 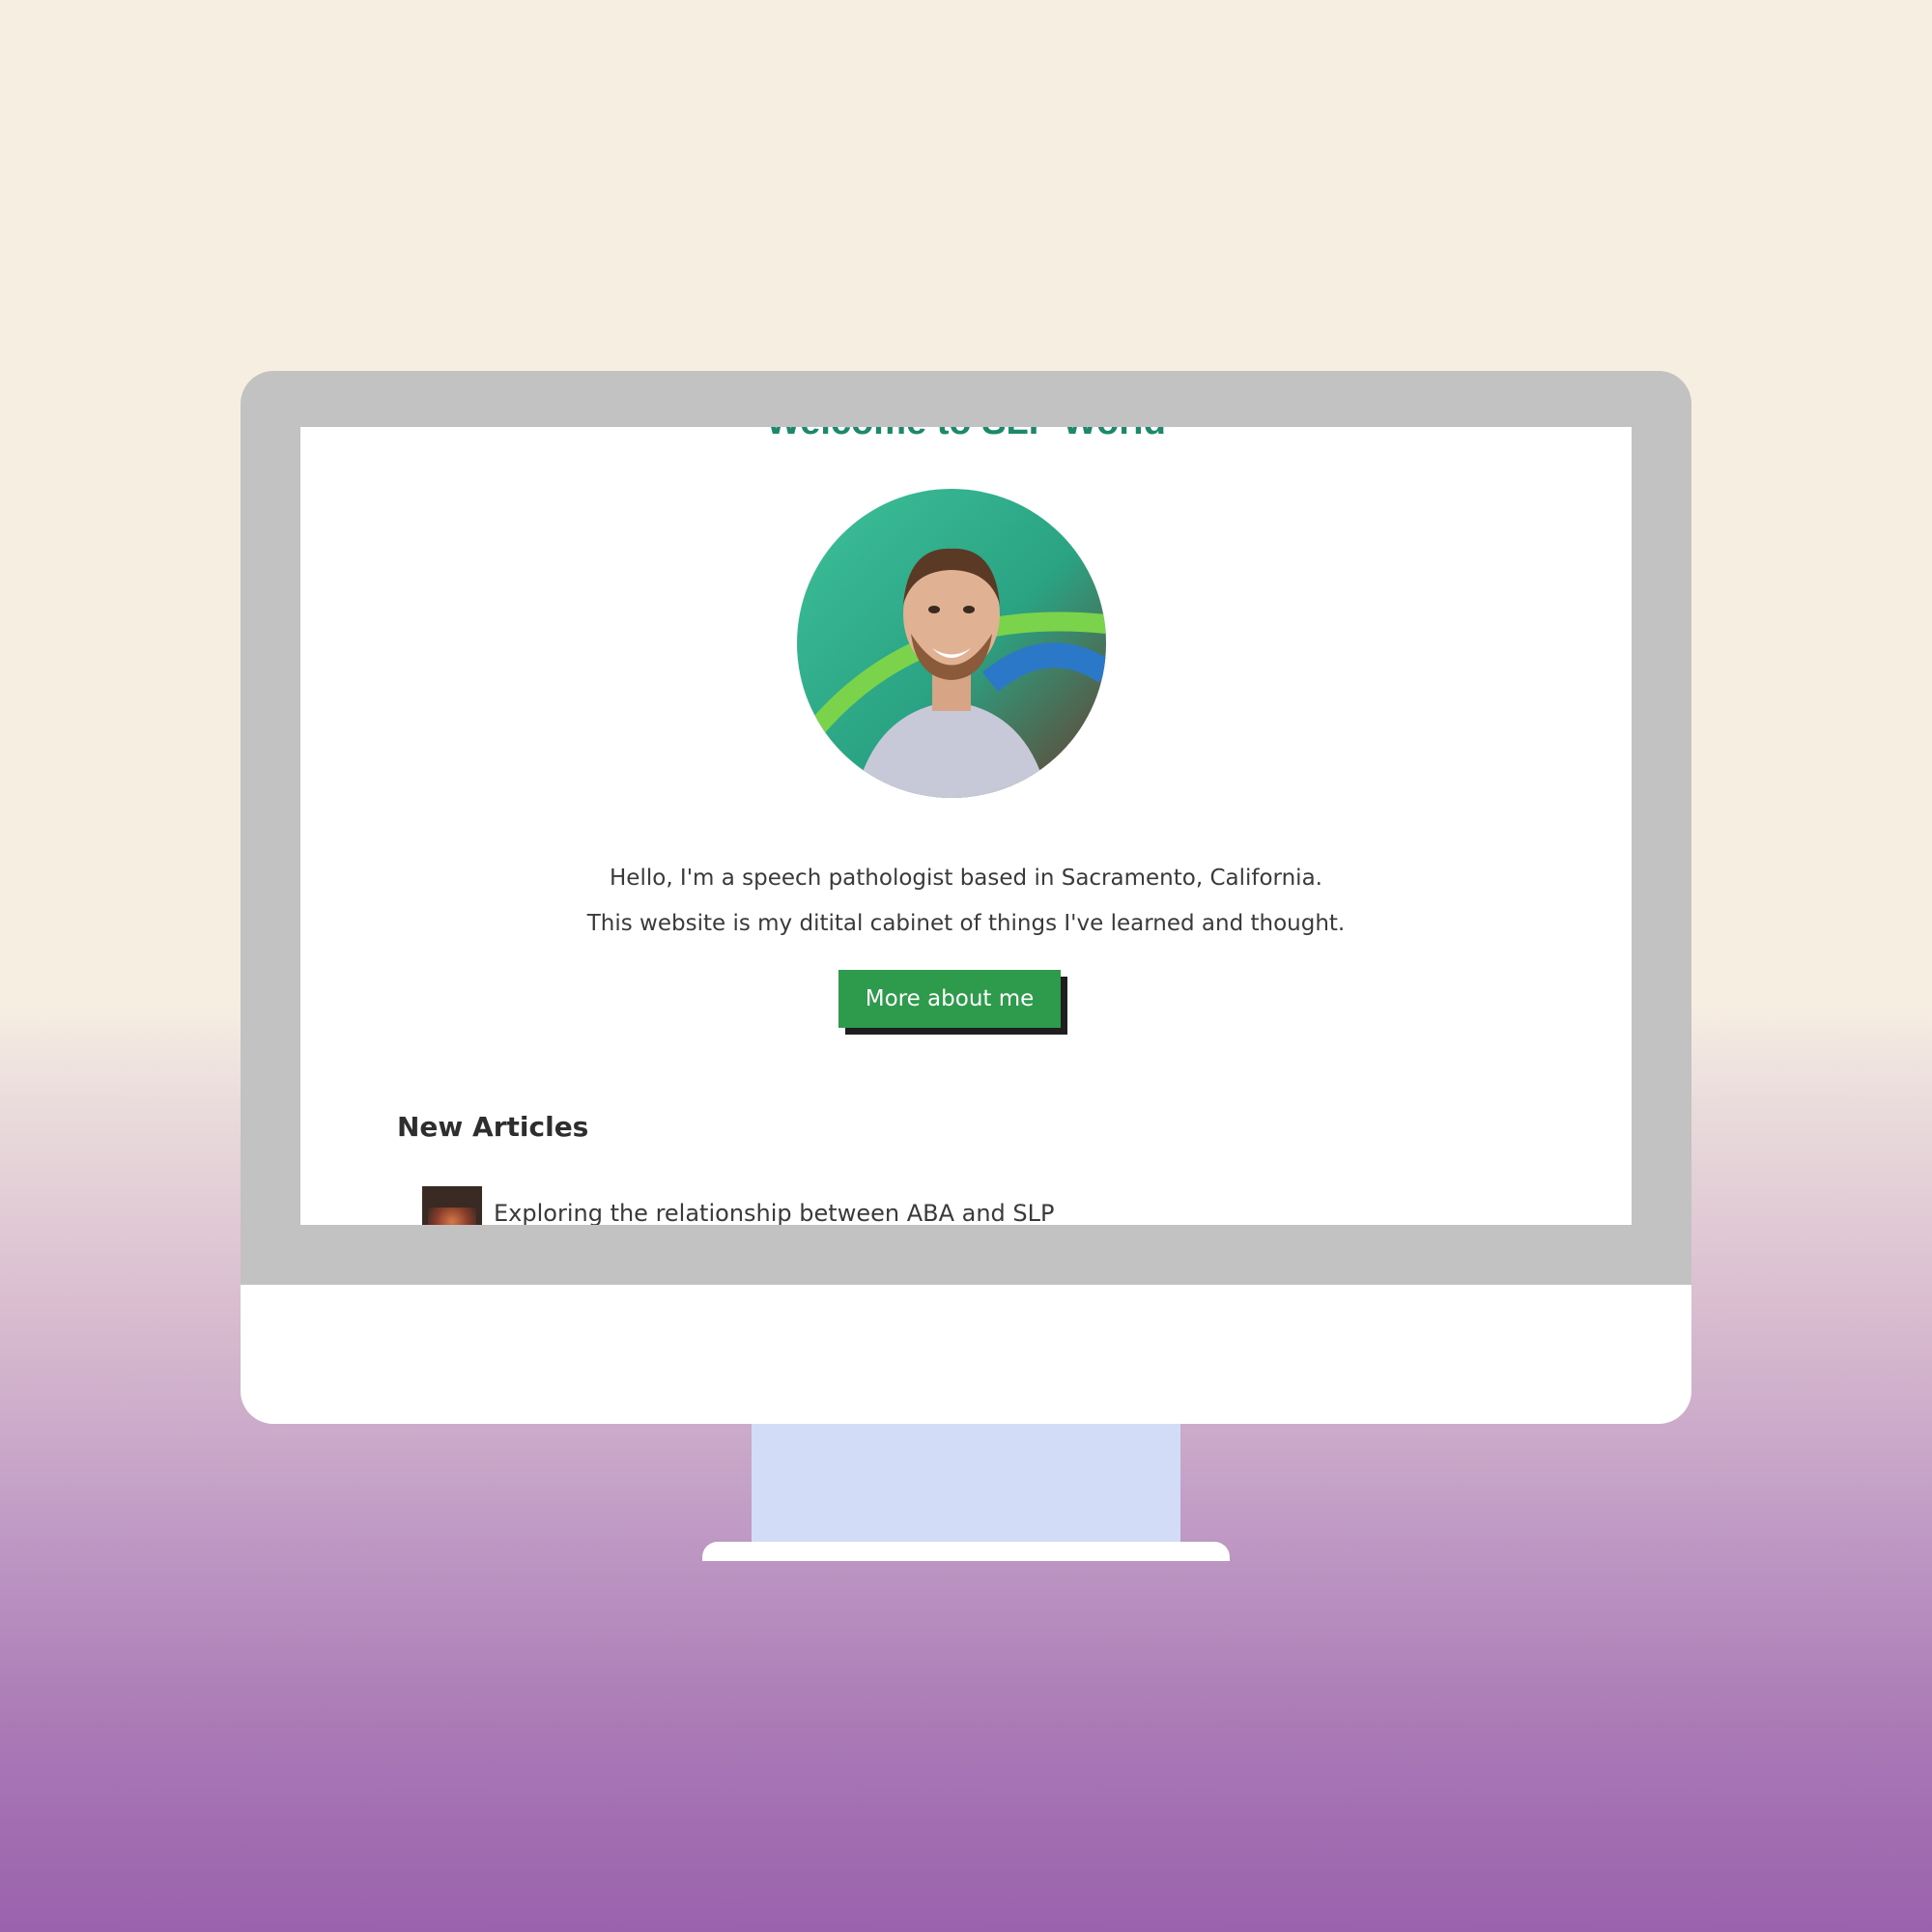 I want to click on page-title: Welcome to SLP World, so click(x=966, y=435).